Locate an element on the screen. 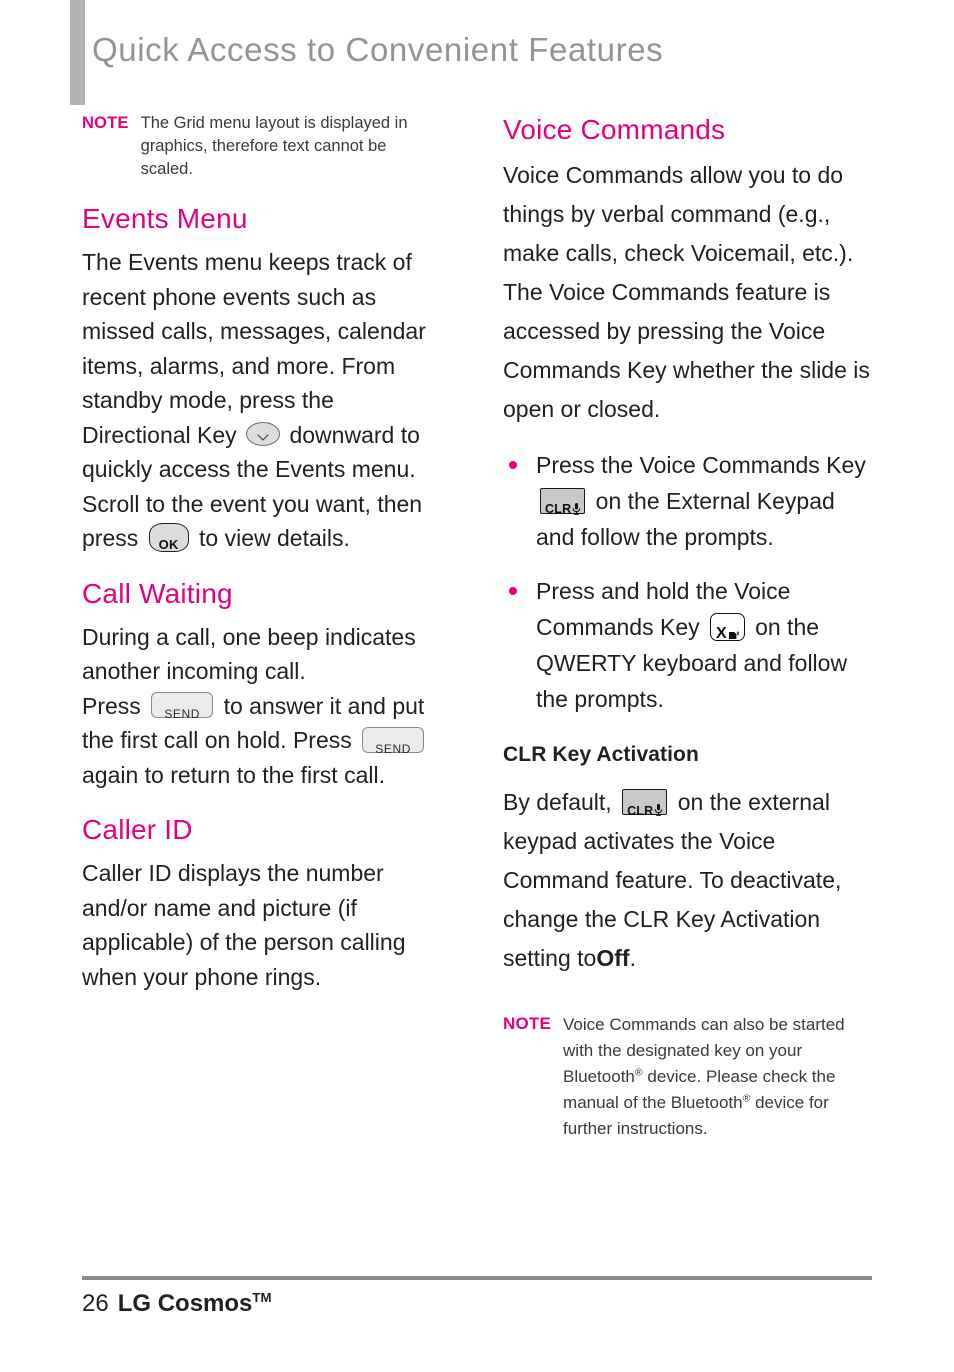 This screenshot has width=954, height=1372. events-menu-text-part3: to view details. is located at coordinates (271, 538).